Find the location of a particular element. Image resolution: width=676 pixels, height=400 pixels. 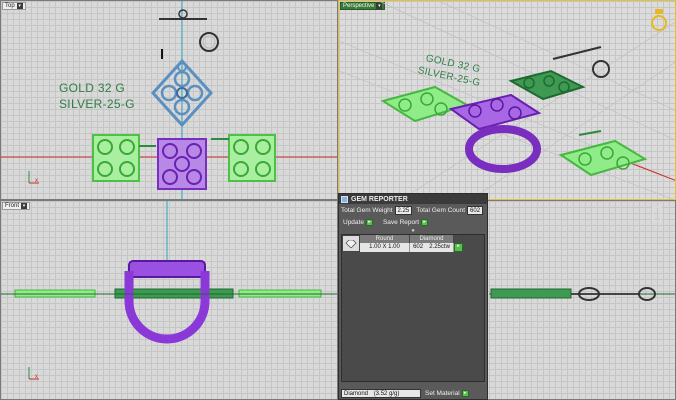

gem-reporter-titlebar: GEM REPORTER is located at coordinates (413, 199).